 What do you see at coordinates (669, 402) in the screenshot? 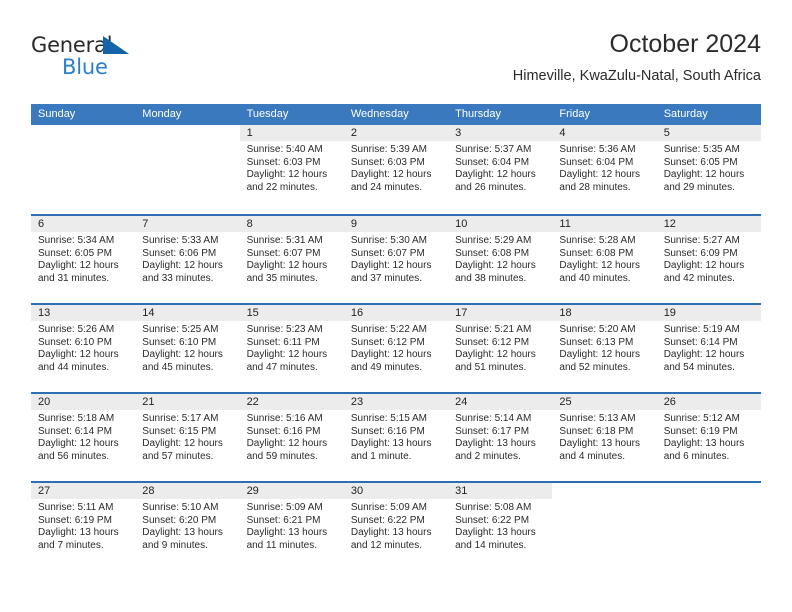
I see `day-number: 26` at bounding box center [669, 402].